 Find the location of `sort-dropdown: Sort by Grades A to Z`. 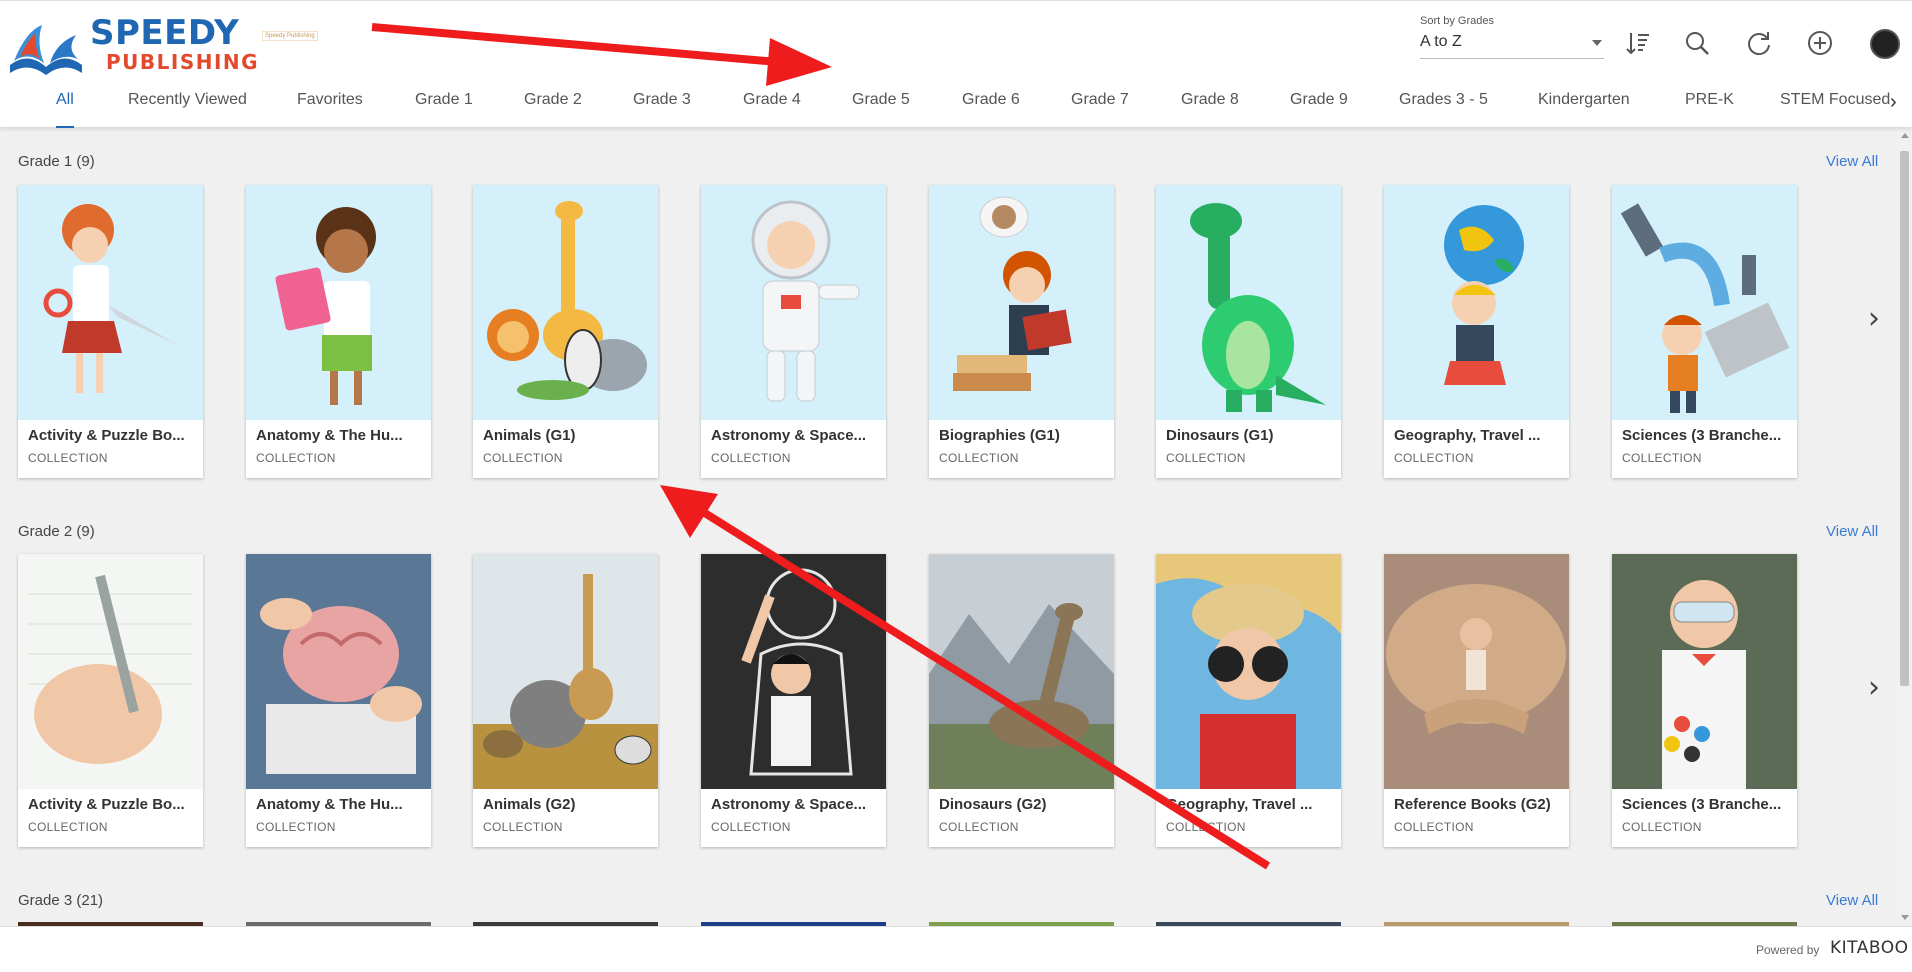

sort-dropdown: Sort by Grades A to Z is located at coordinates (1512, 37).